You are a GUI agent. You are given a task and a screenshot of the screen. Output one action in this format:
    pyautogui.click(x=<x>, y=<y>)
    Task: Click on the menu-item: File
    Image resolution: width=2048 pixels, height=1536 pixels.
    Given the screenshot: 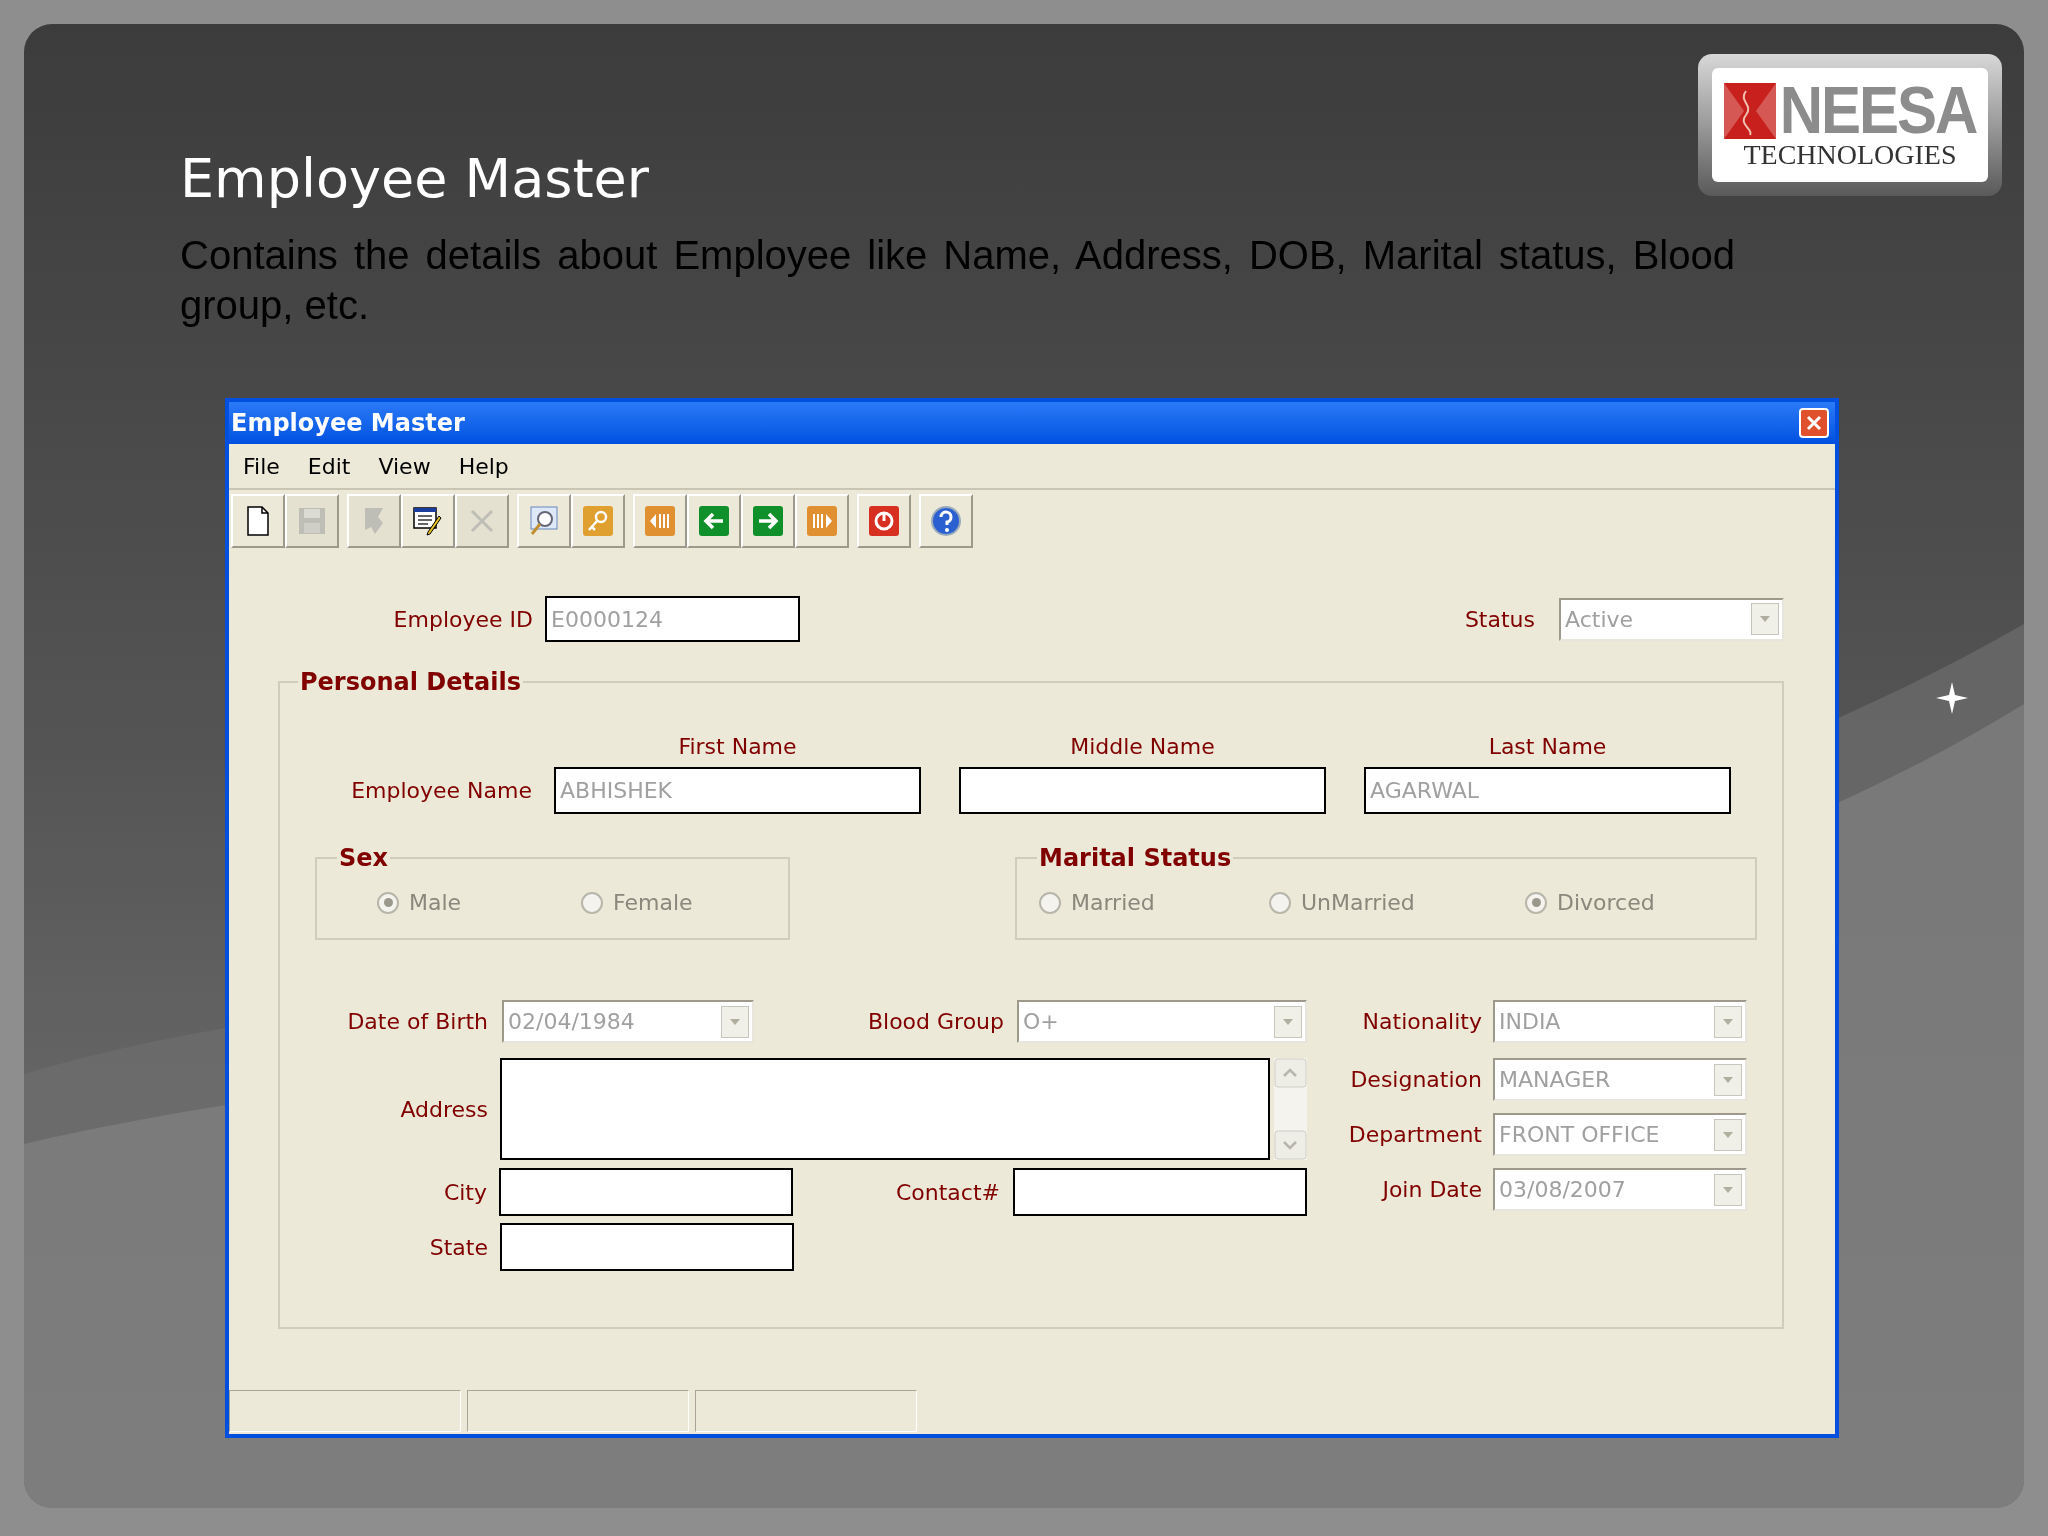 What is the action you would take?
    pyautogui.click(x=261, y=466)
    